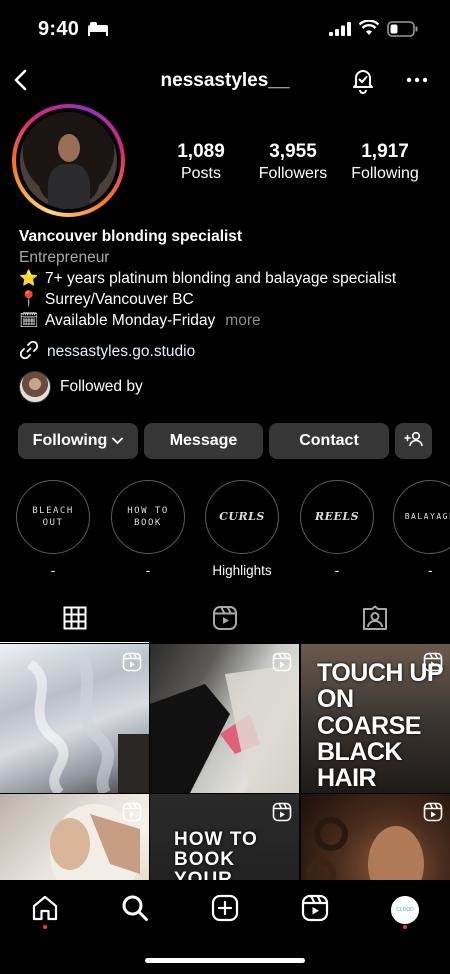  Describe the element at coordinates (74, 642) in the screenshot. I see `active-tab-indicator` at that location.